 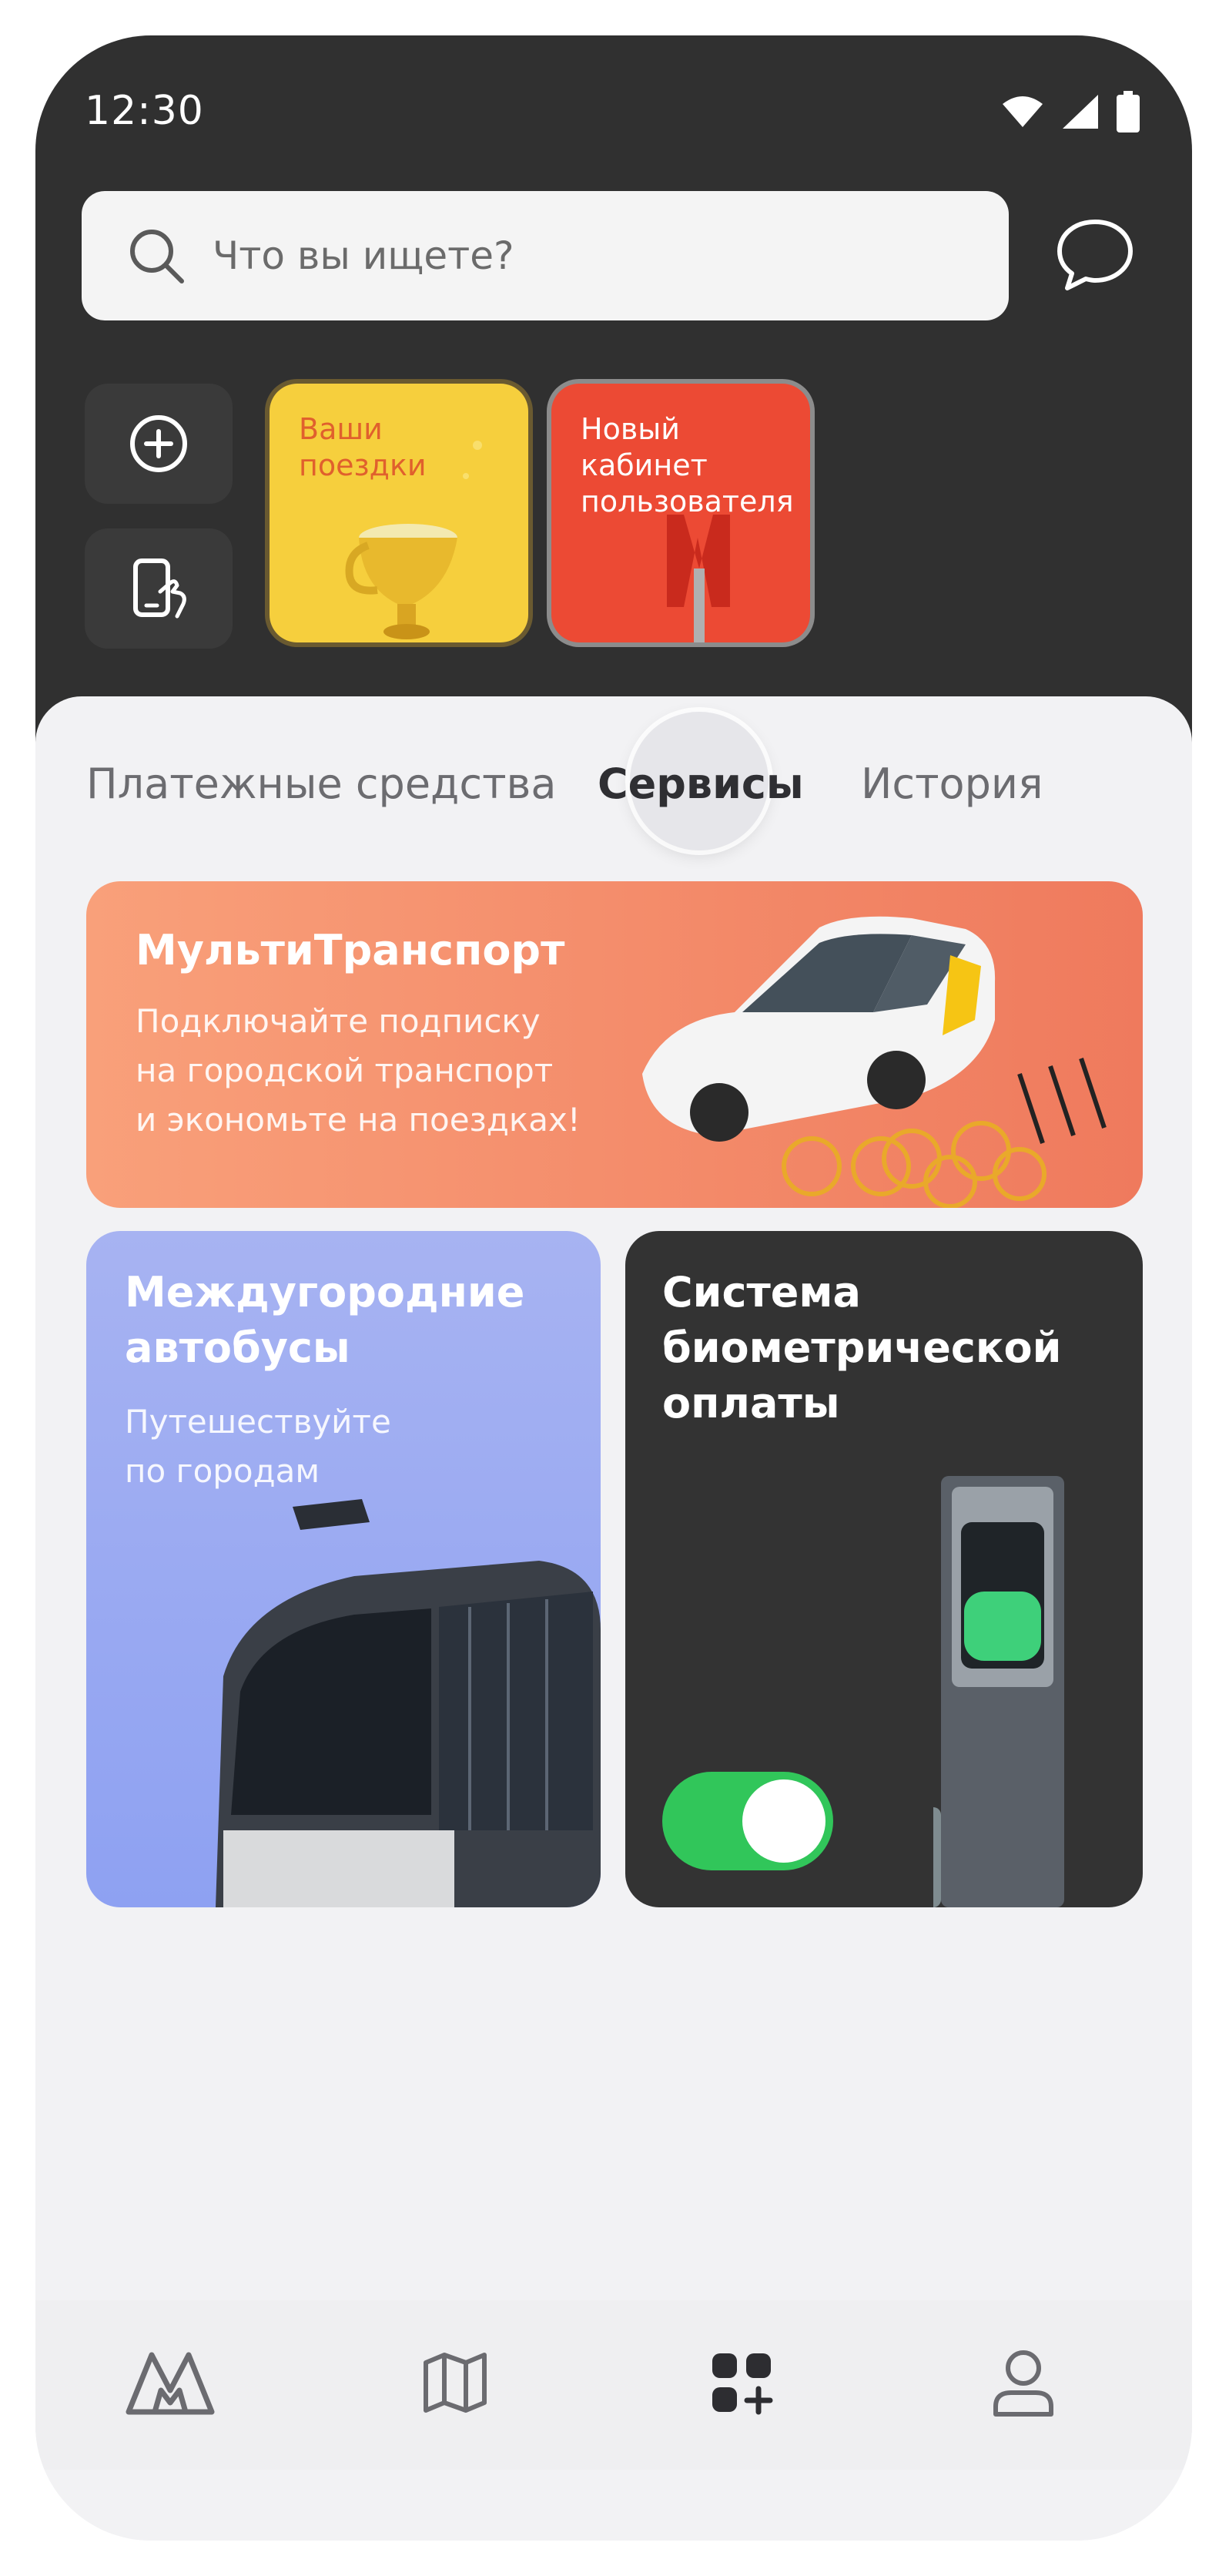 I want to click on bus-illustration, so click(x=408, y=1703).